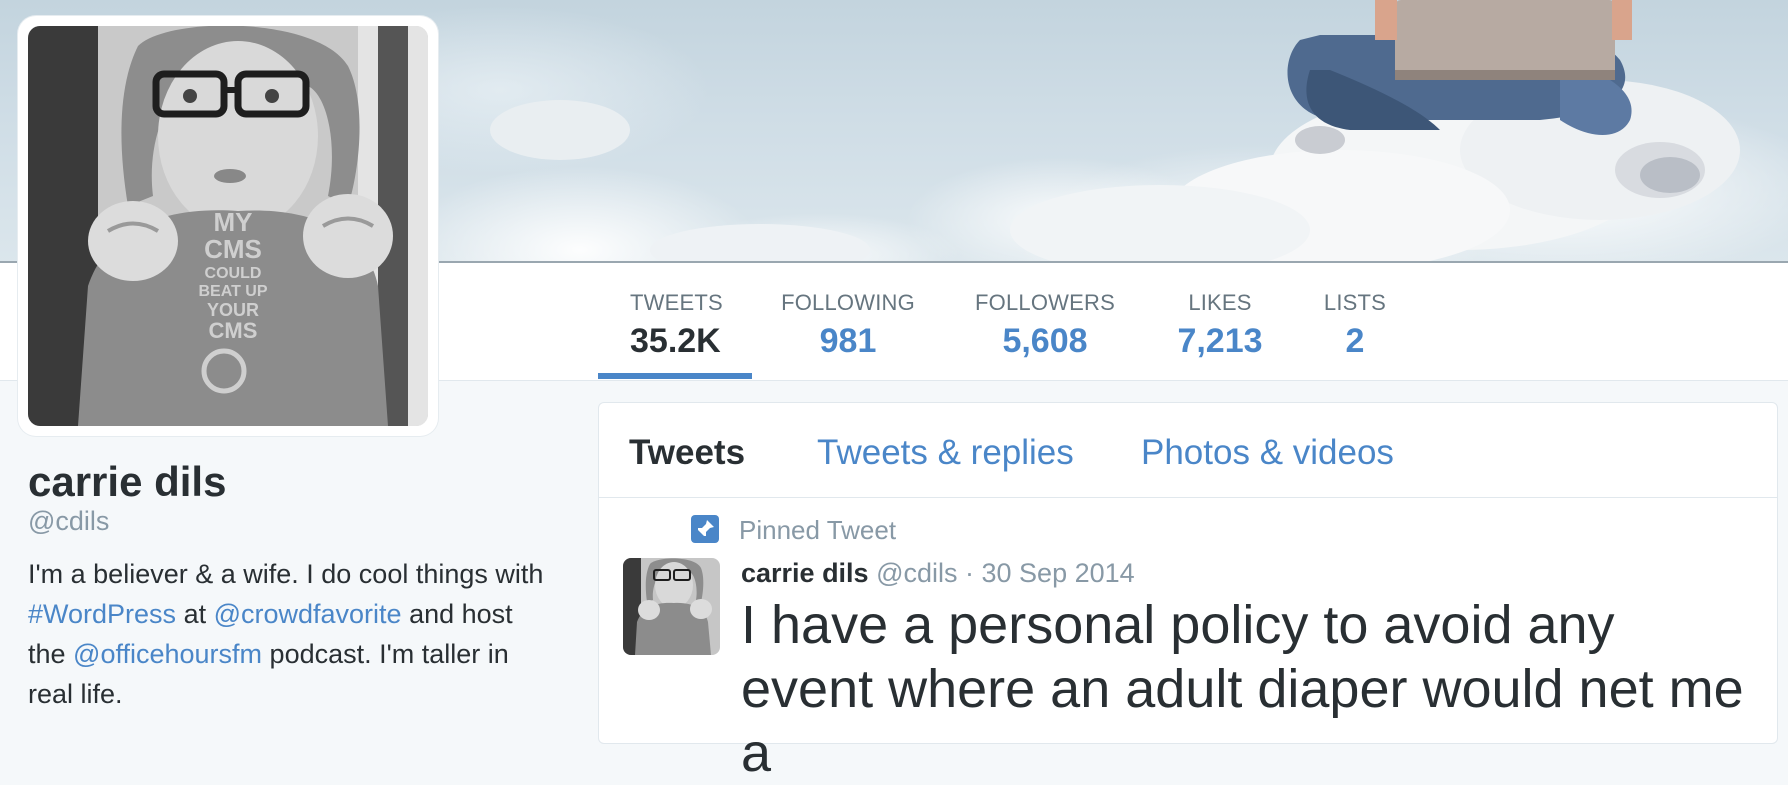 Image resolution: width=1788 pixels, height=785 pixels. What do you see at coordinates (1058, 573) in the screenshot?
I see `tweet-date: 30 Sep 2014` at bounding box center [1058, 573].